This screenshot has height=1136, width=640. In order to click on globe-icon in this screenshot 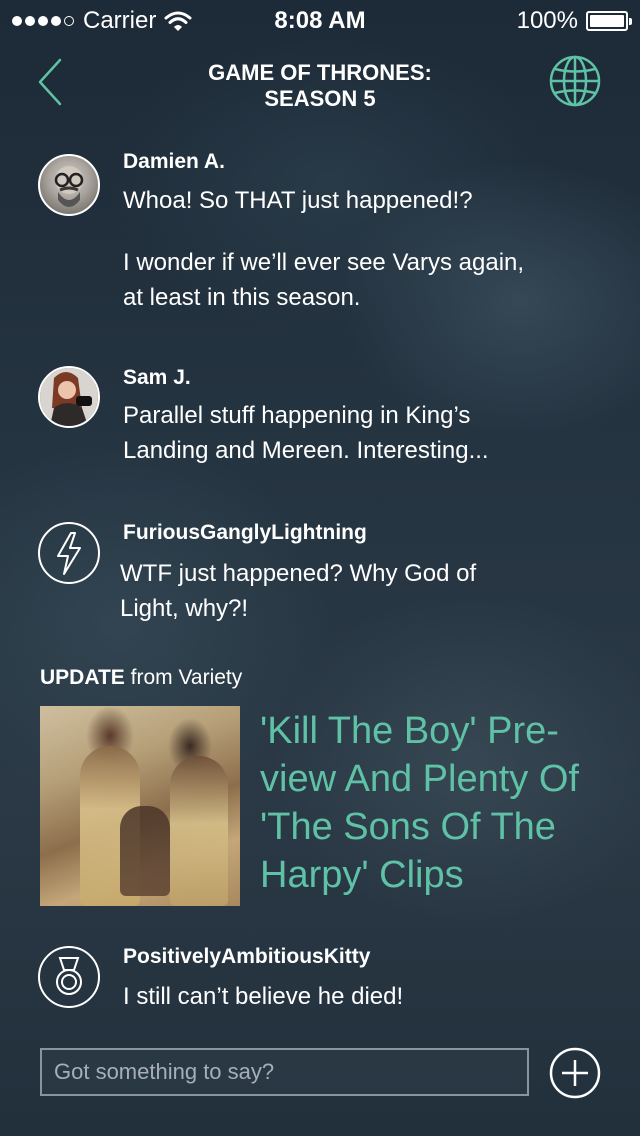, I will do `click(575, 81)`.